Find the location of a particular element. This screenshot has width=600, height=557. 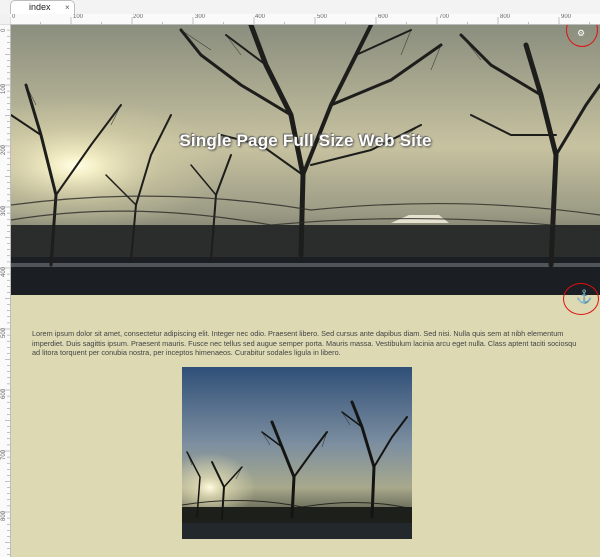

anchor-icon: ⚓ is located at coordinates (584, 297).